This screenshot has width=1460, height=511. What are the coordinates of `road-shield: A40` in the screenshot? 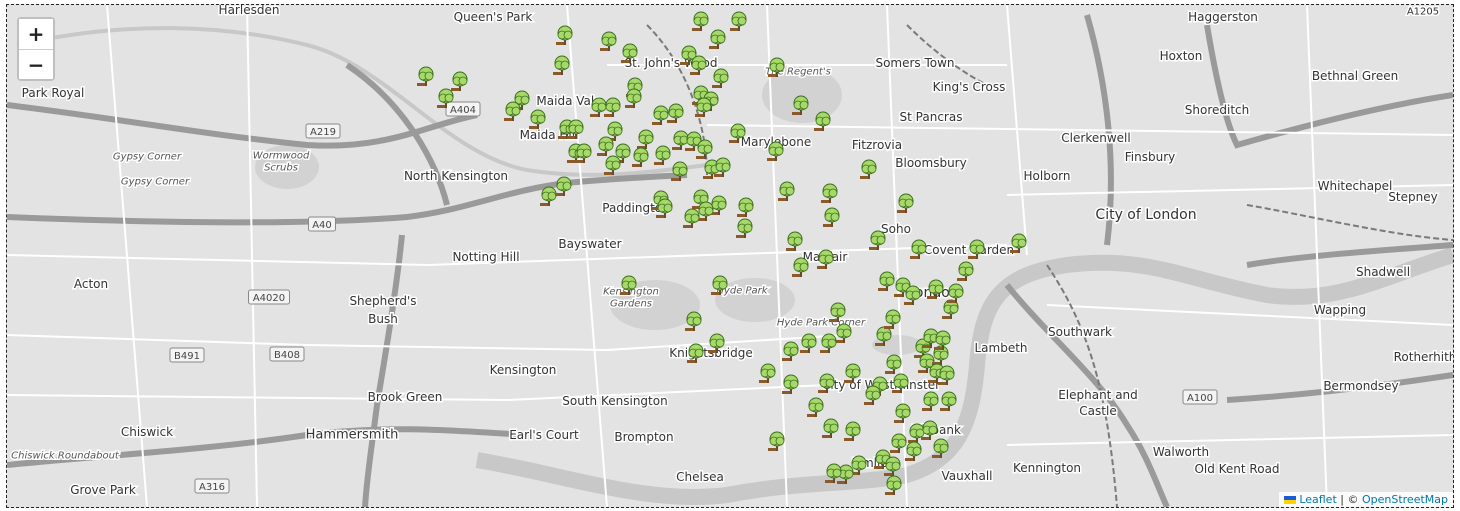 It's located at (322, 224).